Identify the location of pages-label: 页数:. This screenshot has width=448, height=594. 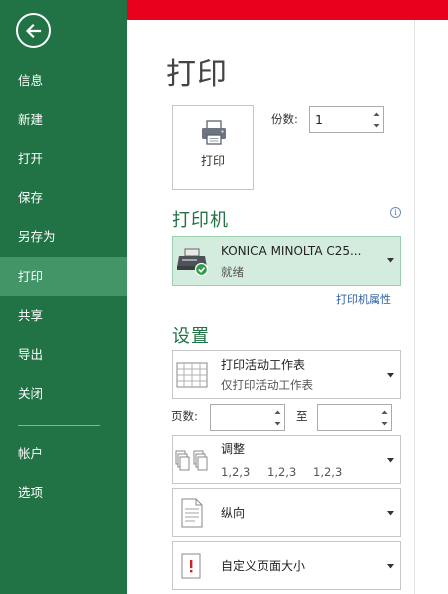
(184, 416).